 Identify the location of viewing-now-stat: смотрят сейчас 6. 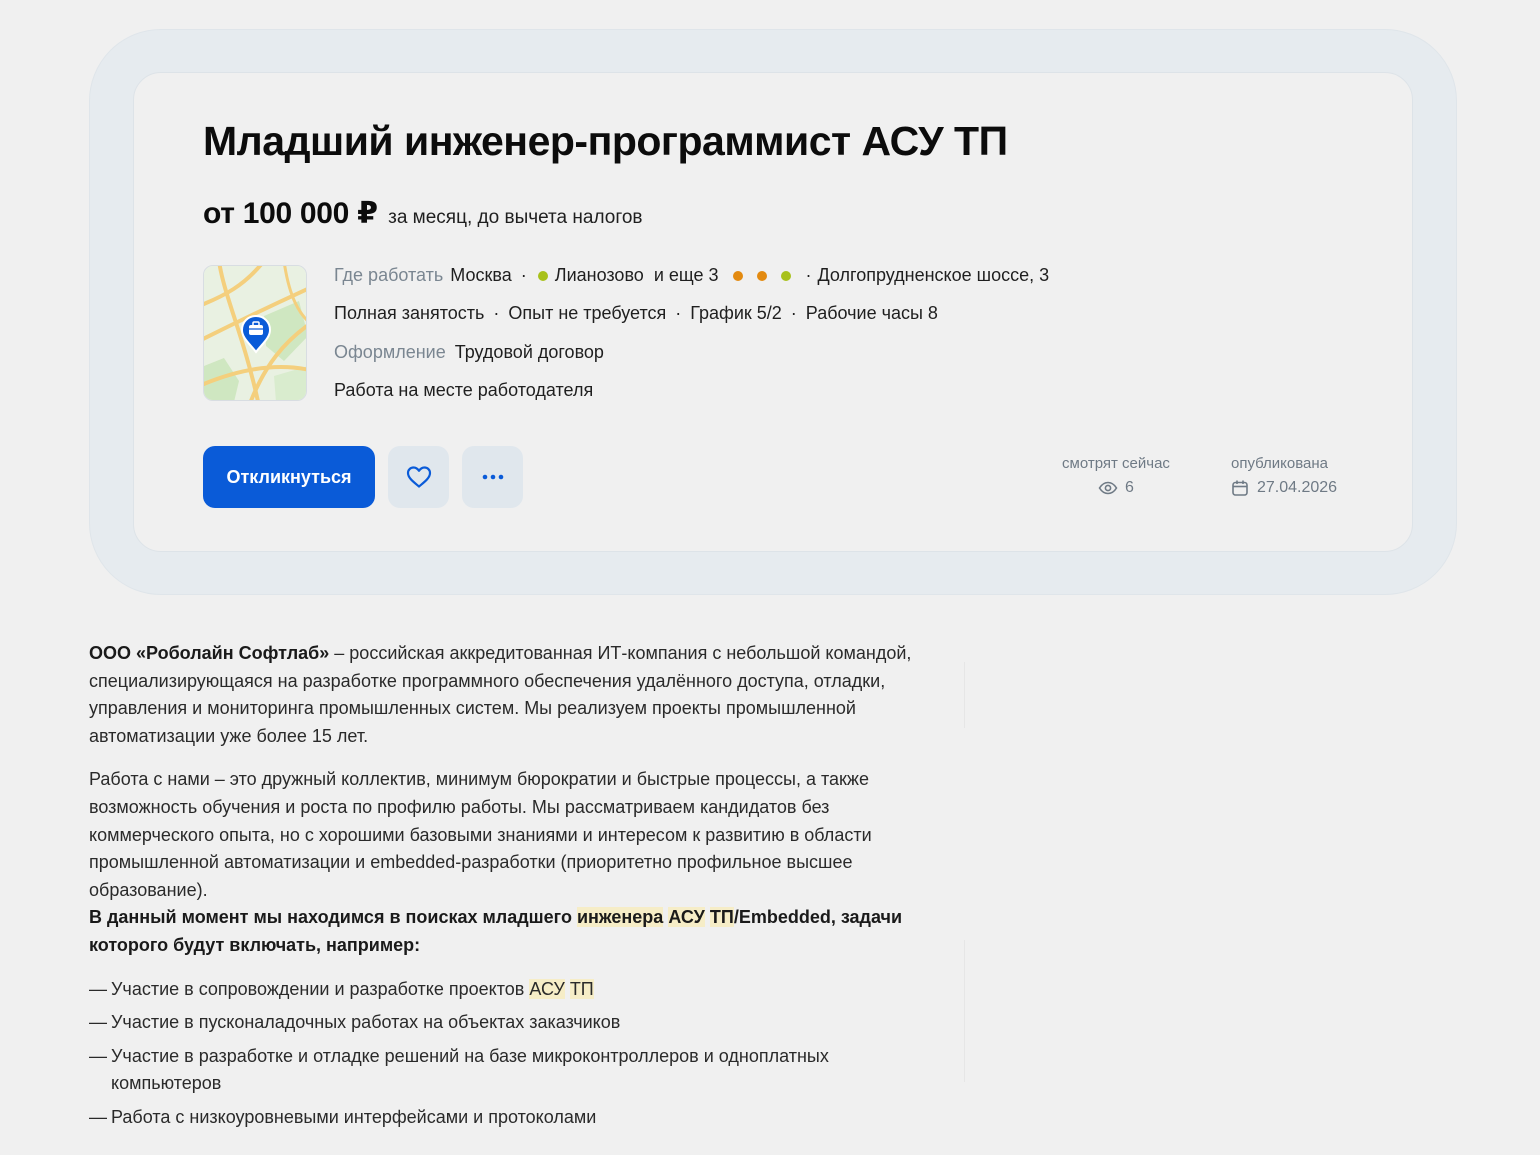
(1116, 476).